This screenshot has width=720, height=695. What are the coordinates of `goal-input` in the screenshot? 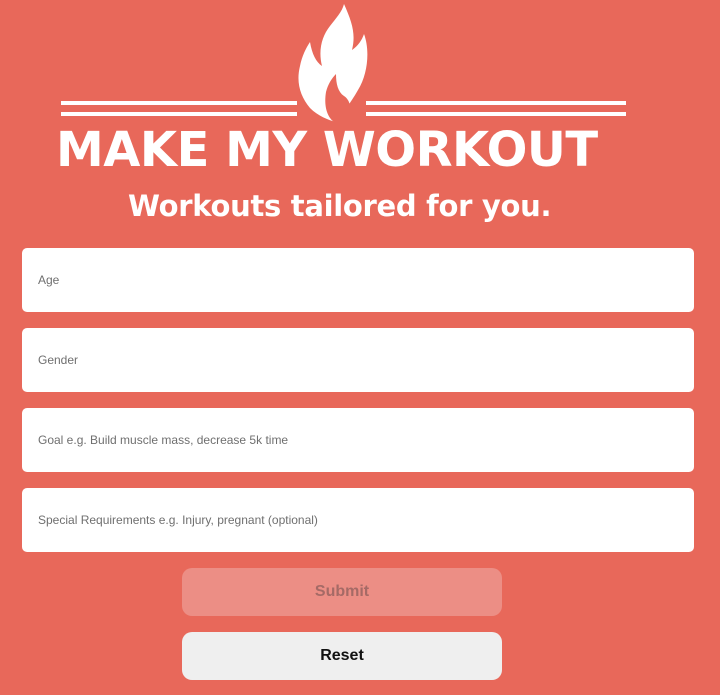 It's located at (358, 440).